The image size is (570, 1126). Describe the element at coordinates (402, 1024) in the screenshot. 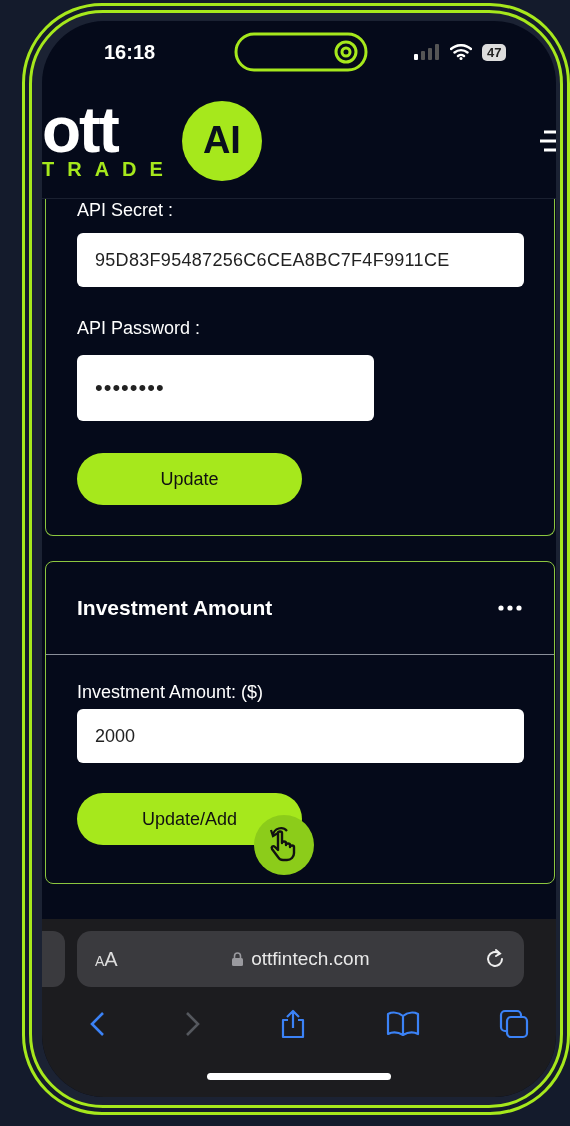

I see `book-icon` at that location.